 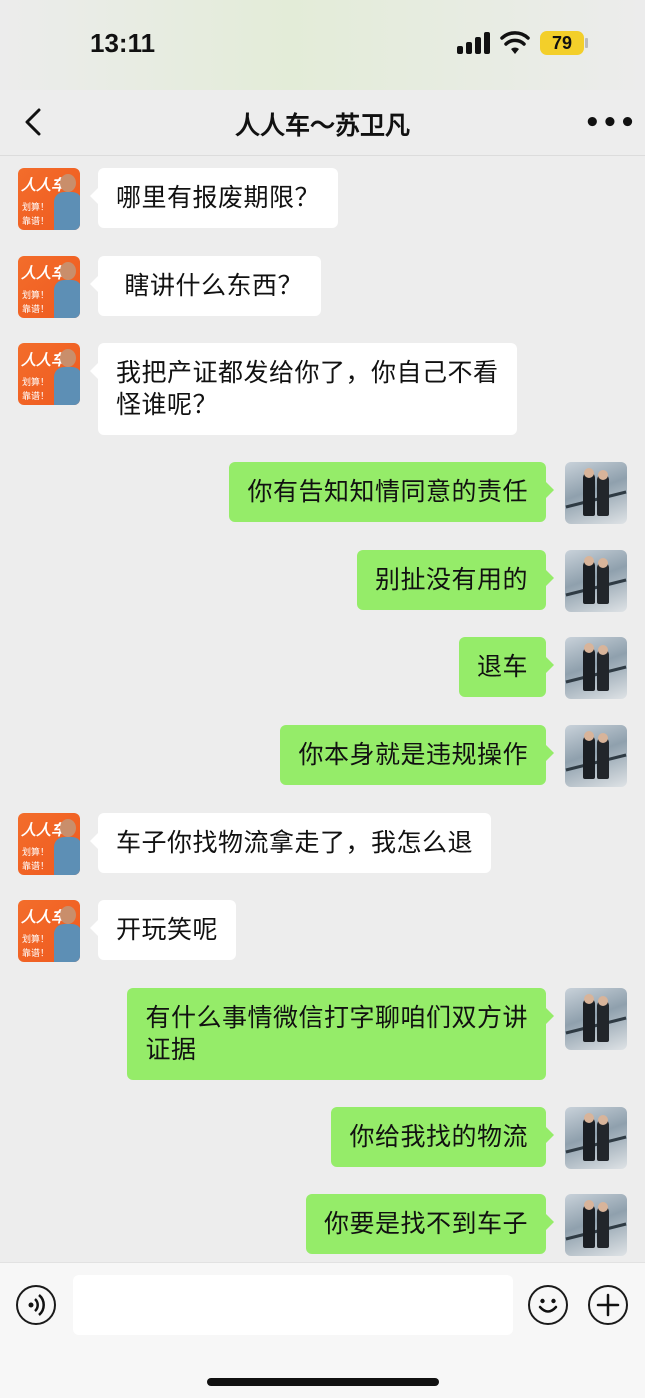 I want to click on input-bar, so click(x=322, y=1330).